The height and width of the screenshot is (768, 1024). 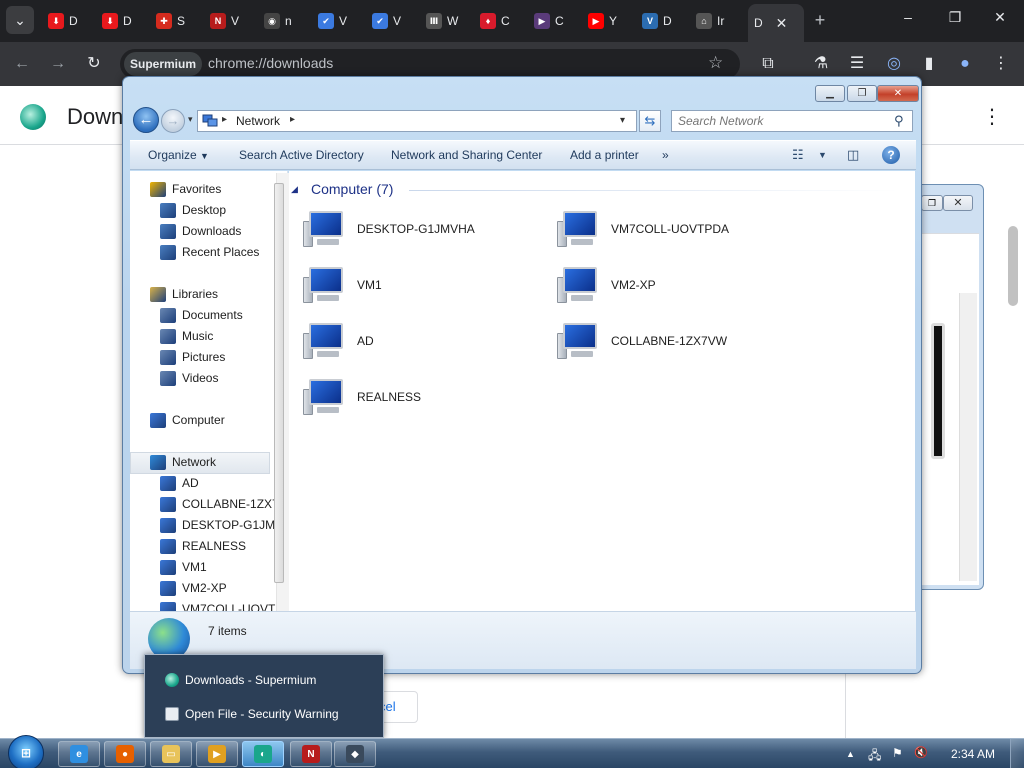 What do you see at coordinates (179, 483) in the screenshot?
I see `nav-item-network-computer: AD` at bounding box center [179, 483].